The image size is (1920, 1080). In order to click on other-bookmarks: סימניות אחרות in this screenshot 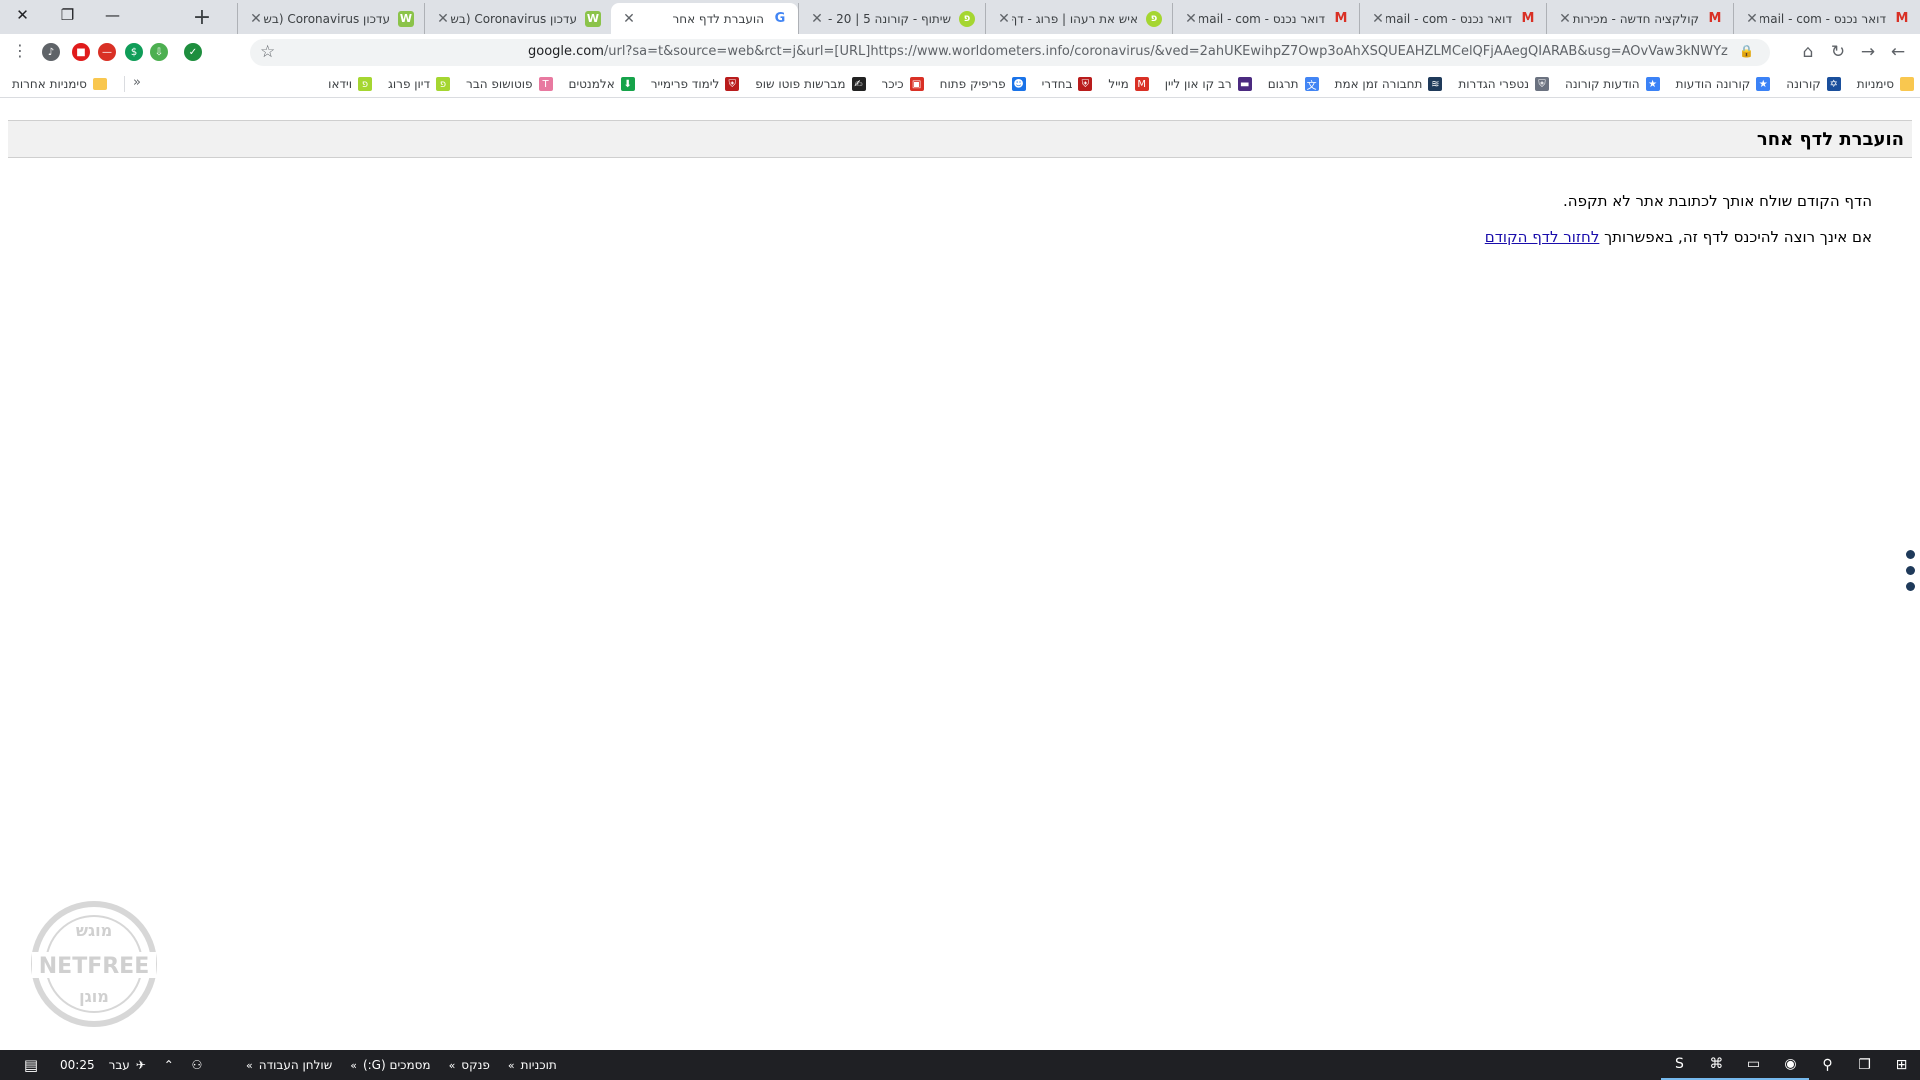, I will do `click(59, 84)`.